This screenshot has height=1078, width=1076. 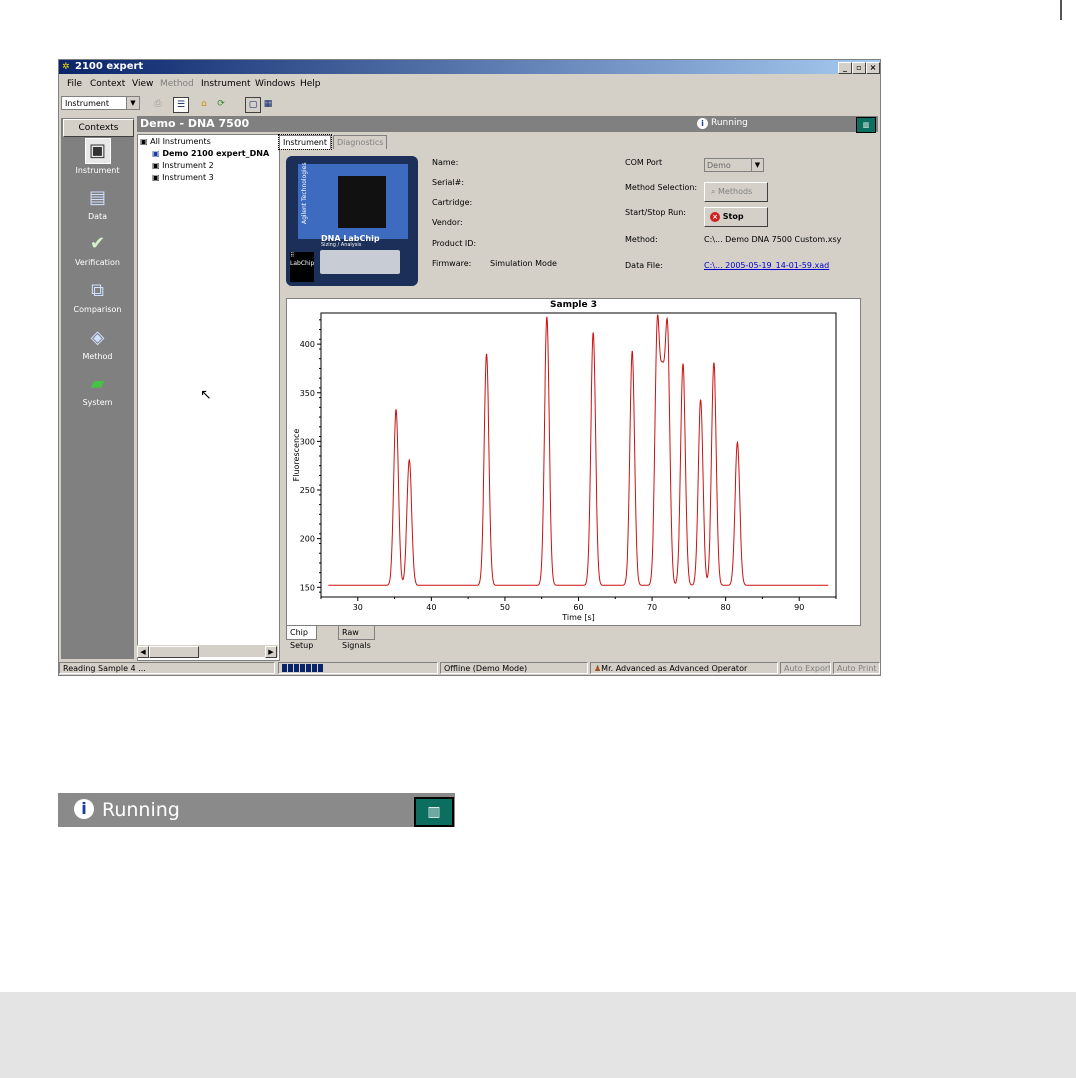 I want to click on chip-panel, so click(x=353, y=201).